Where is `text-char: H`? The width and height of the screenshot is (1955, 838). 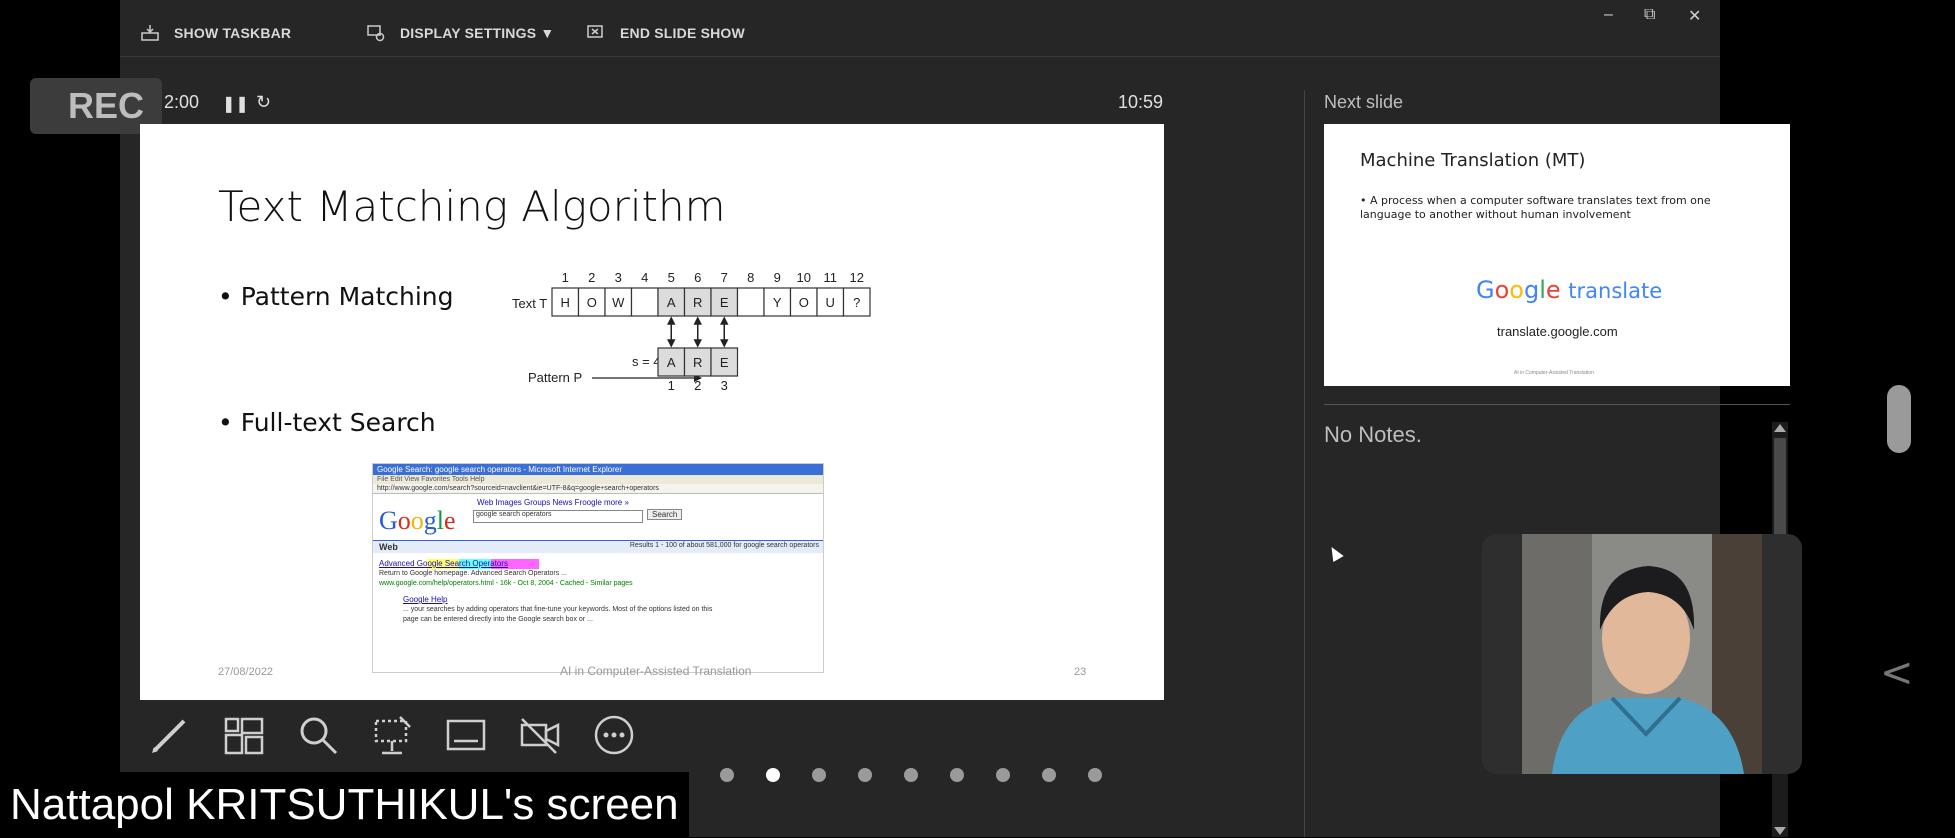
text-char: H is located at coordinates (565, 302).